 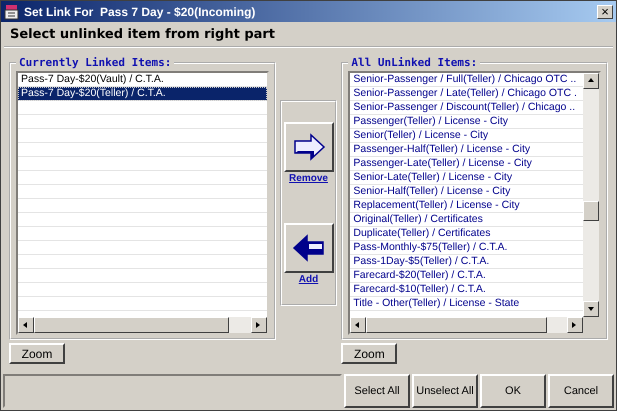 What do you see at coordinates (466, 206) in the screenshot?
I see `list-item: Replacement(Teller) / License - City` at bounding box center [466, 206].